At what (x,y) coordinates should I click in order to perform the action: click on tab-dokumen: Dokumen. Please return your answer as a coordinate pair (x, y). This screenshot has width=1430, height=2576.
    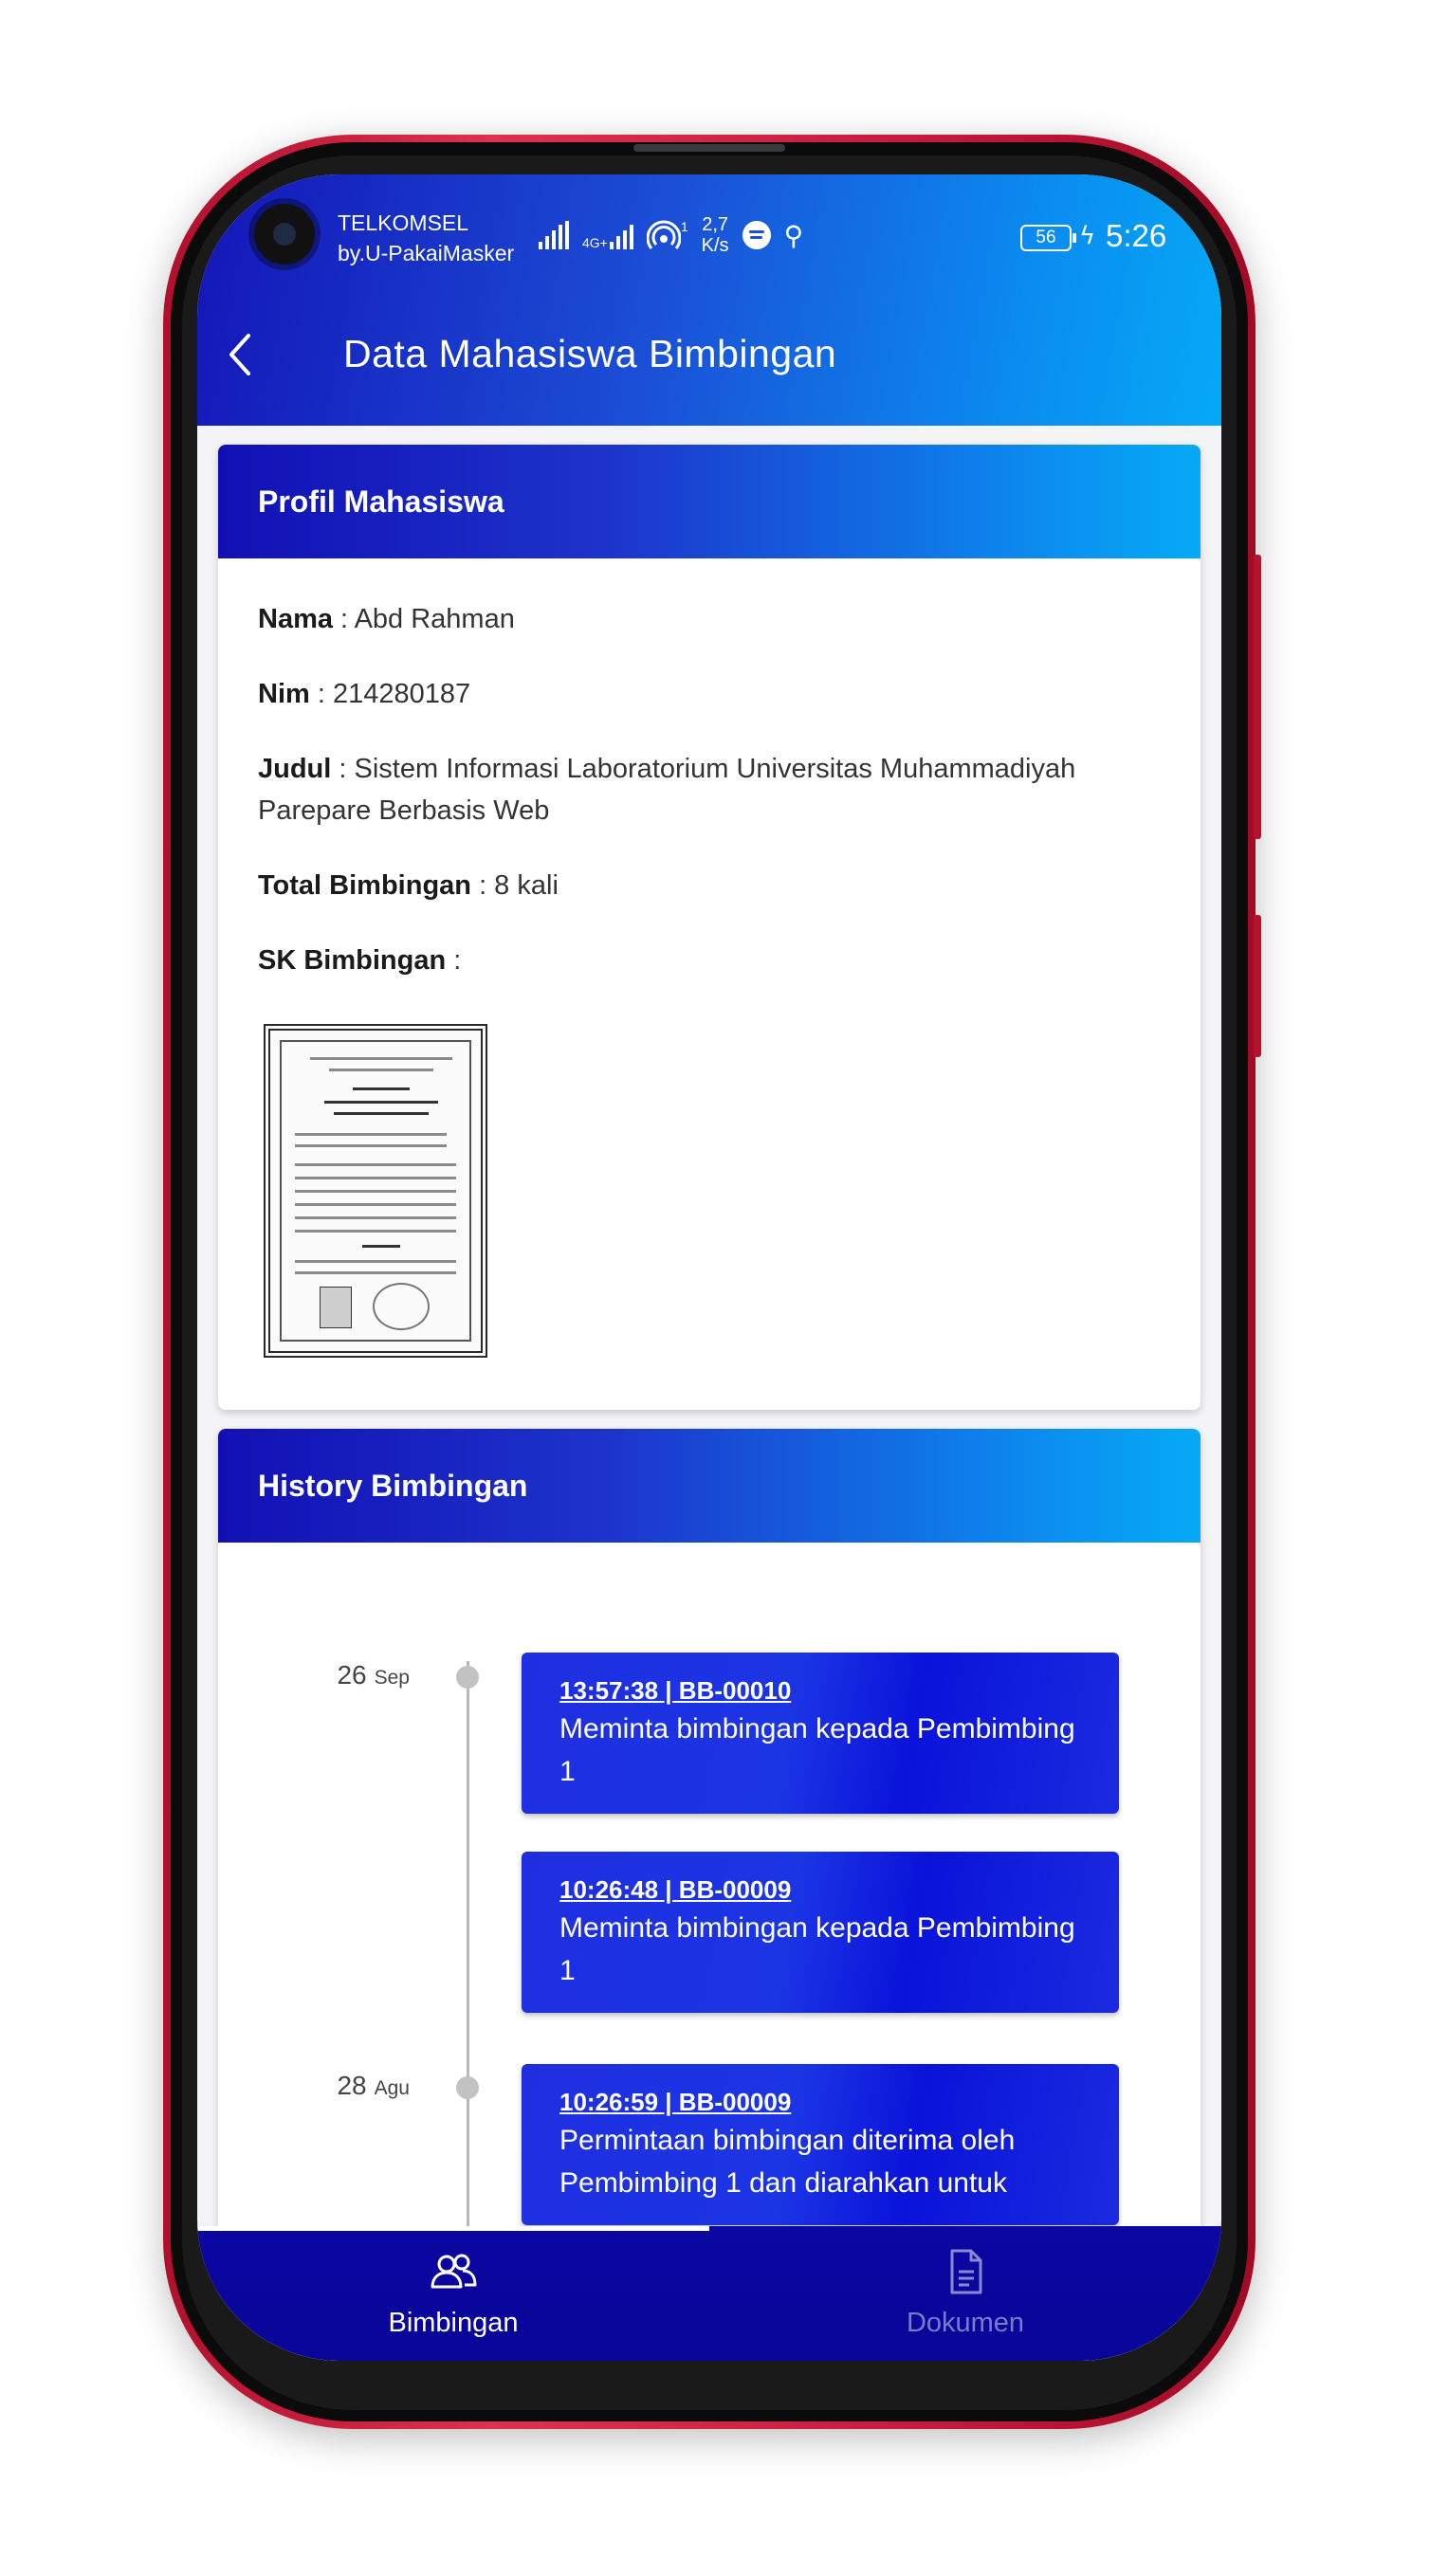
    Looking at the image, I should click on (965, 2293).